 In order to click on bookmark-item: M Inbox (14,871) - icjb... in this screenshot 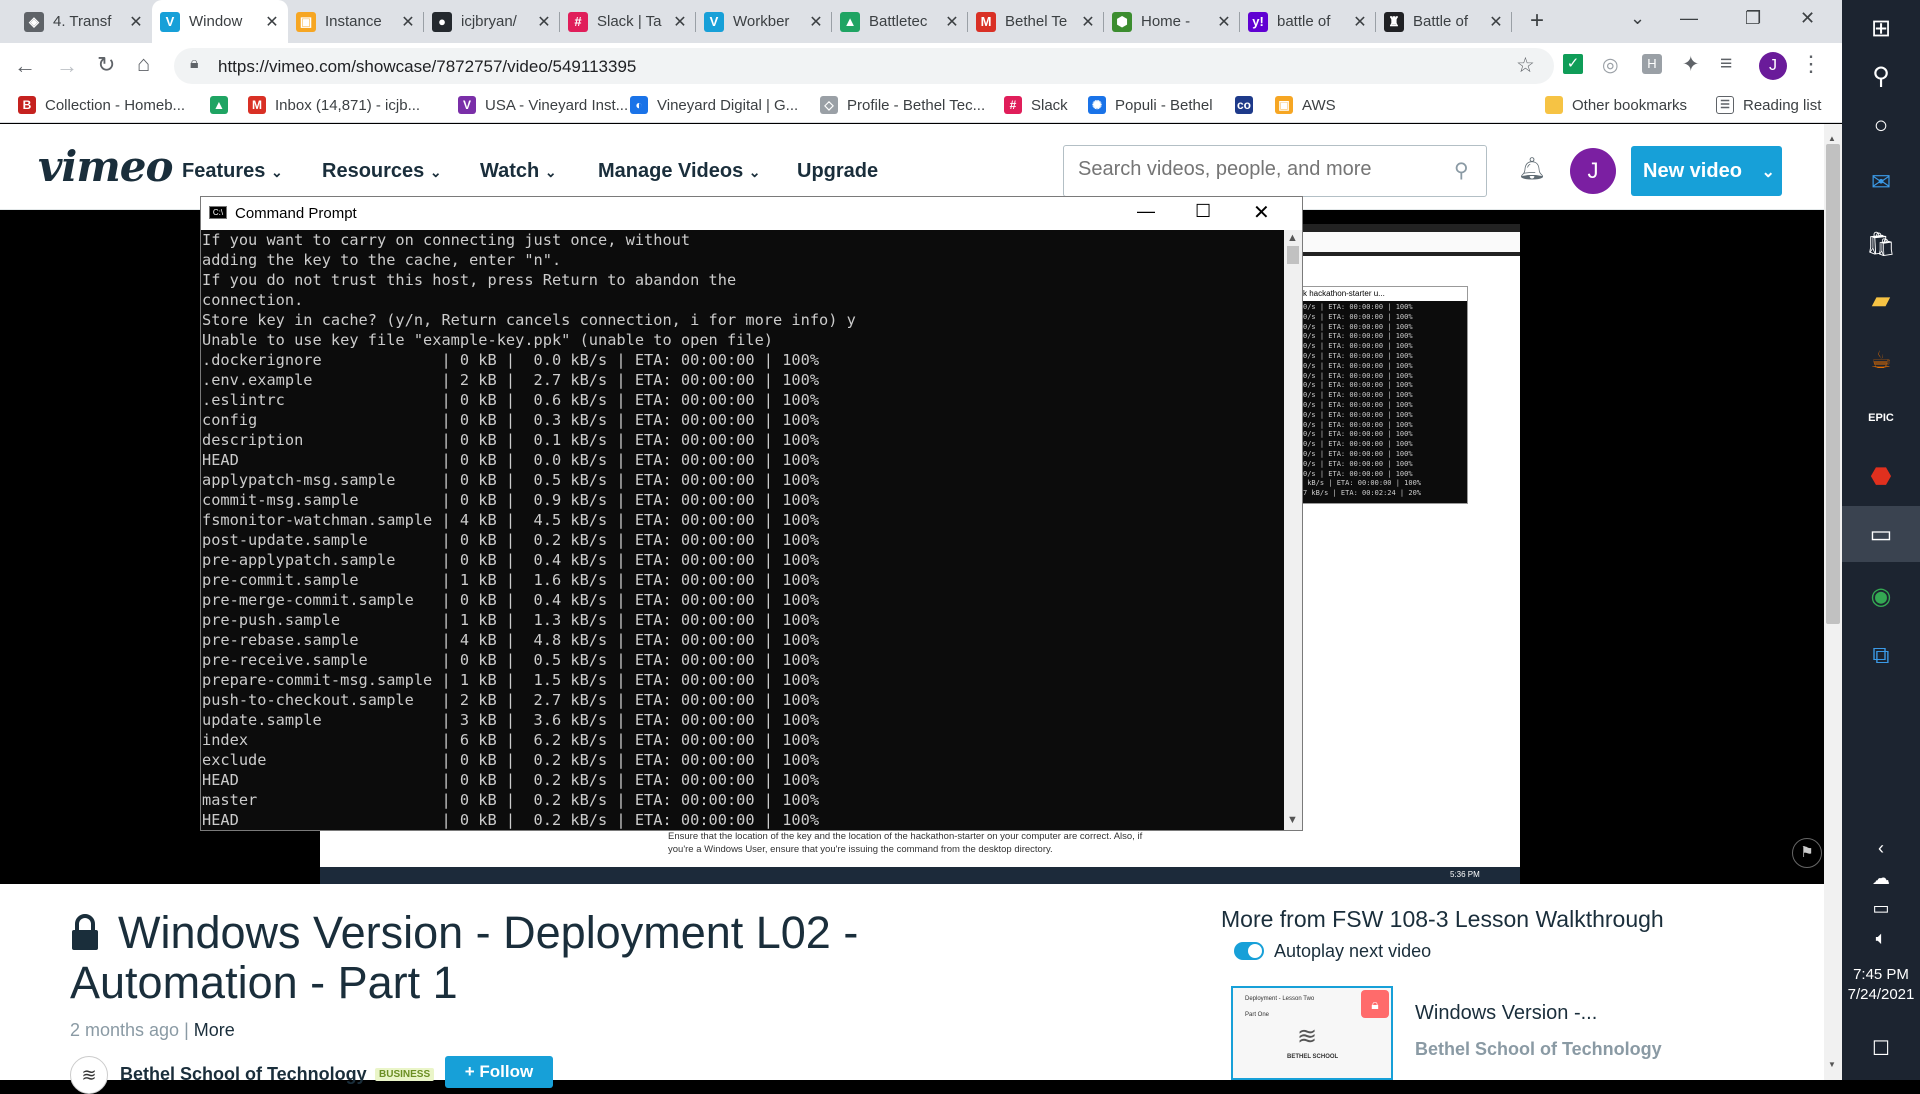, I will do `click(334, 105)`.